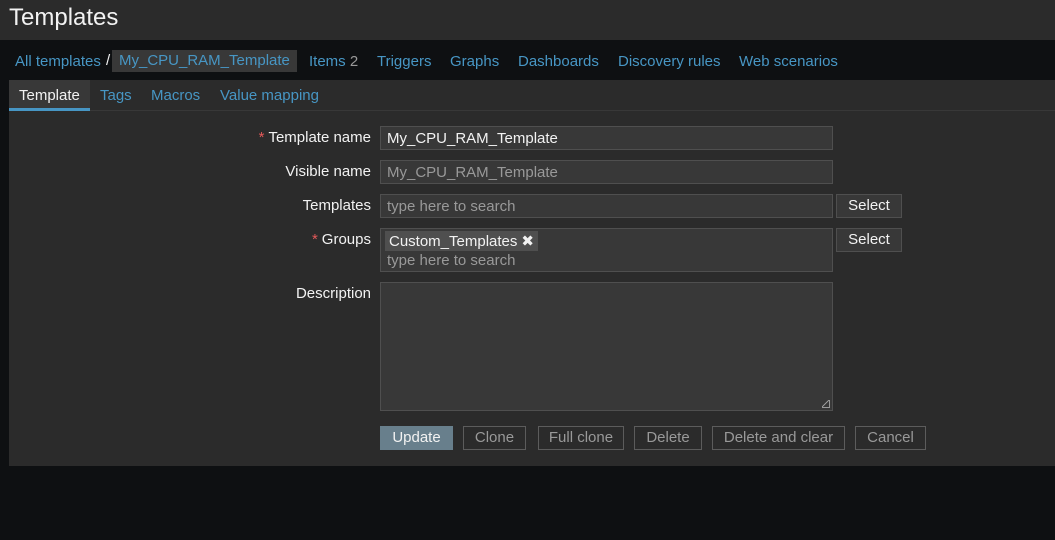 Image resolution: width=1055 pixels, height=540 pixels. Describe the element at coordinates (606, 206) in the screenshot. I see `templates-search-input: type here to search` at that location.